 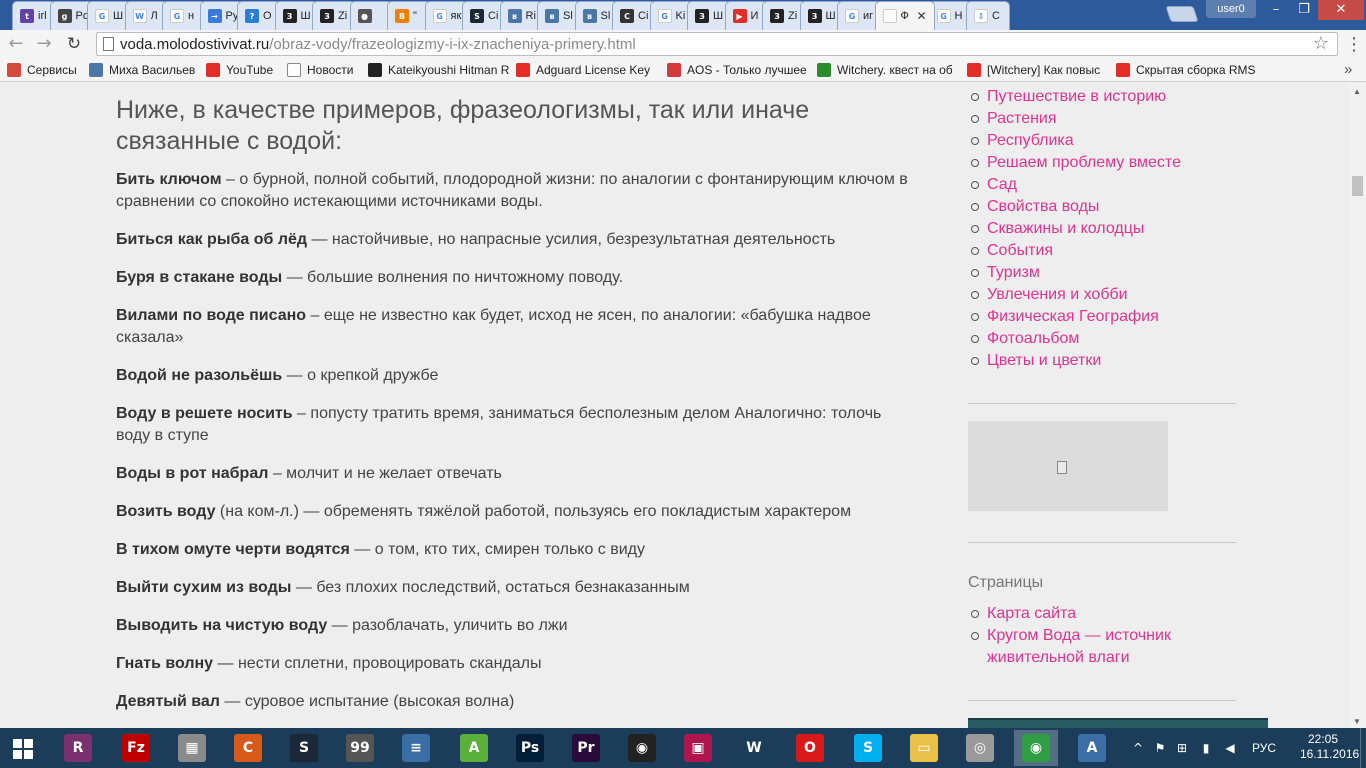 I want to click on tab-title: Ф, so click(x=904, y=16).